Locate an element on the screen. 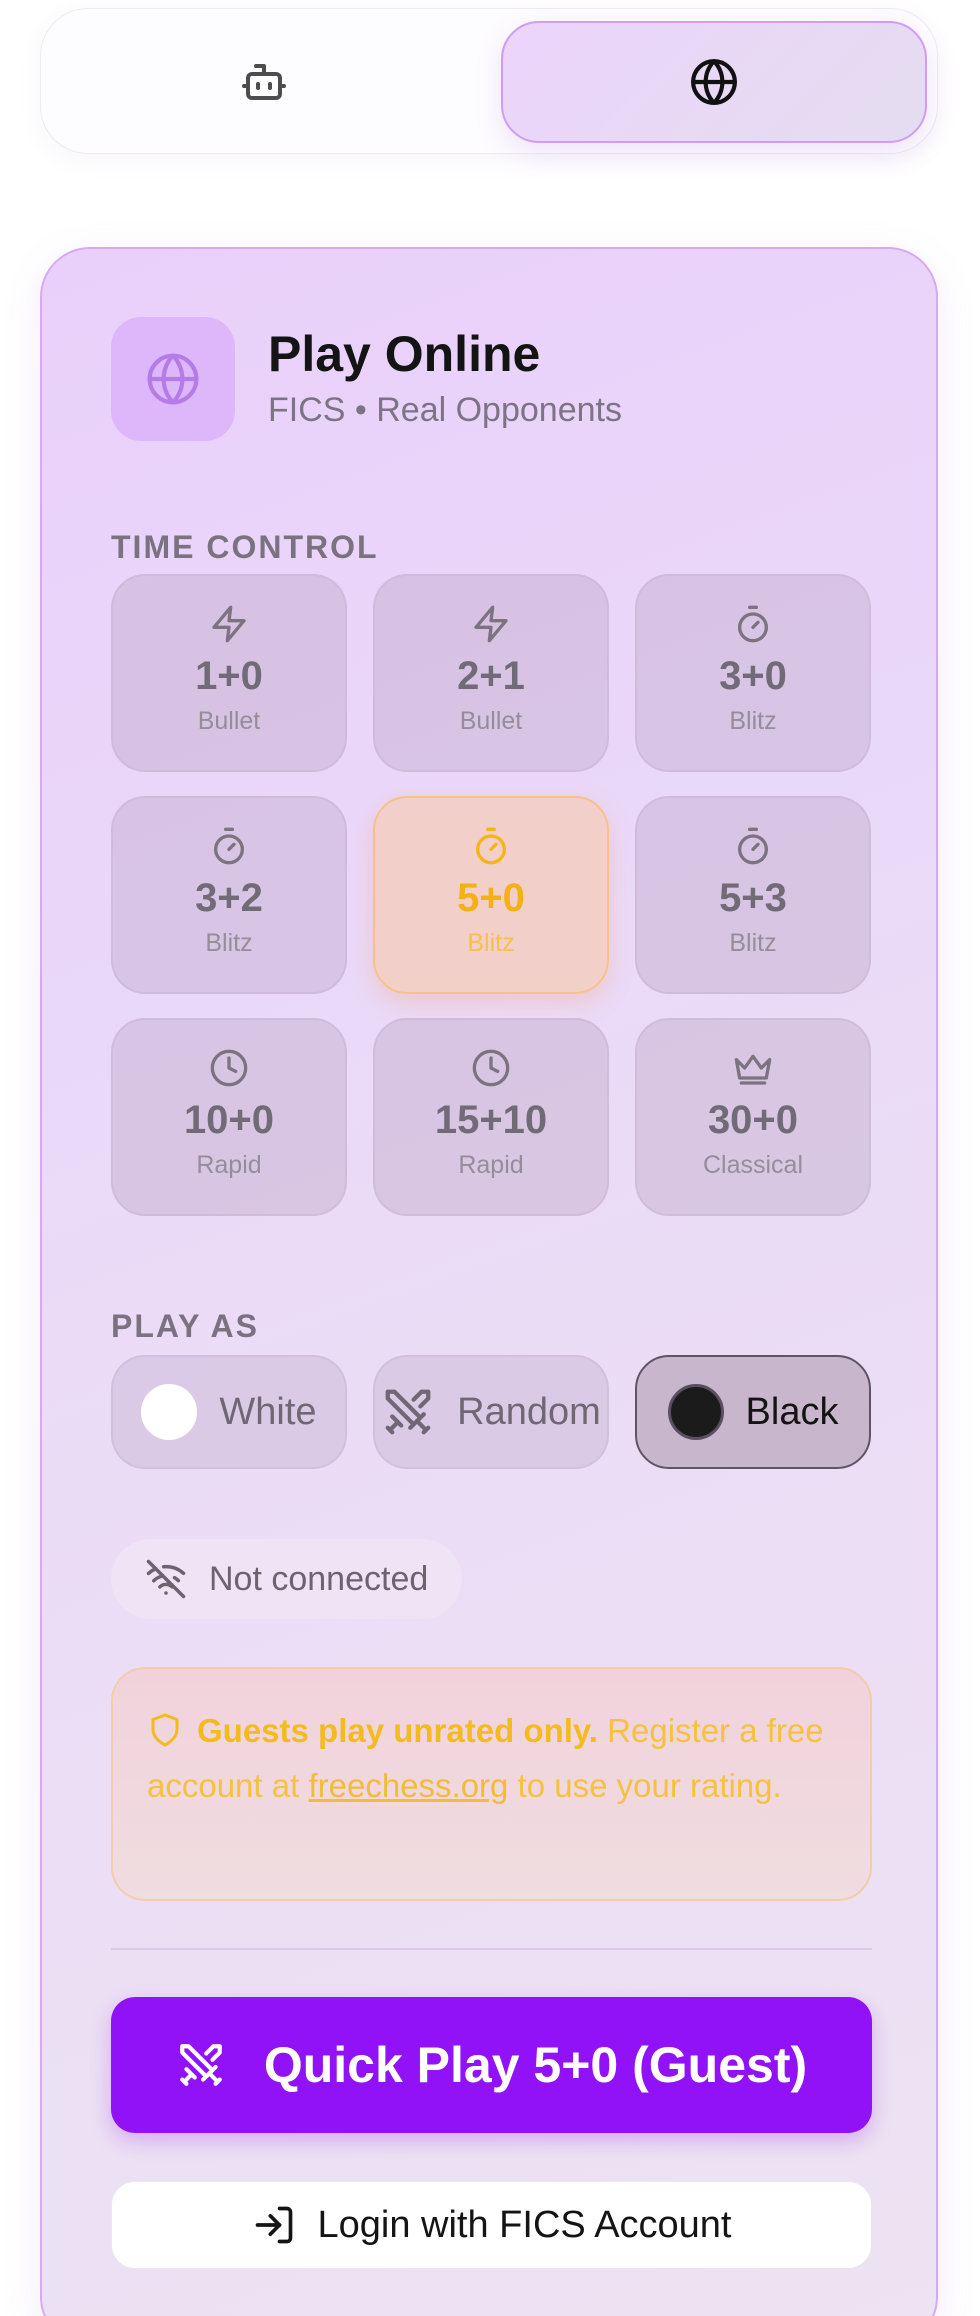  time-control-option: 2+1 Bullet is located at coordinates (491, 673).